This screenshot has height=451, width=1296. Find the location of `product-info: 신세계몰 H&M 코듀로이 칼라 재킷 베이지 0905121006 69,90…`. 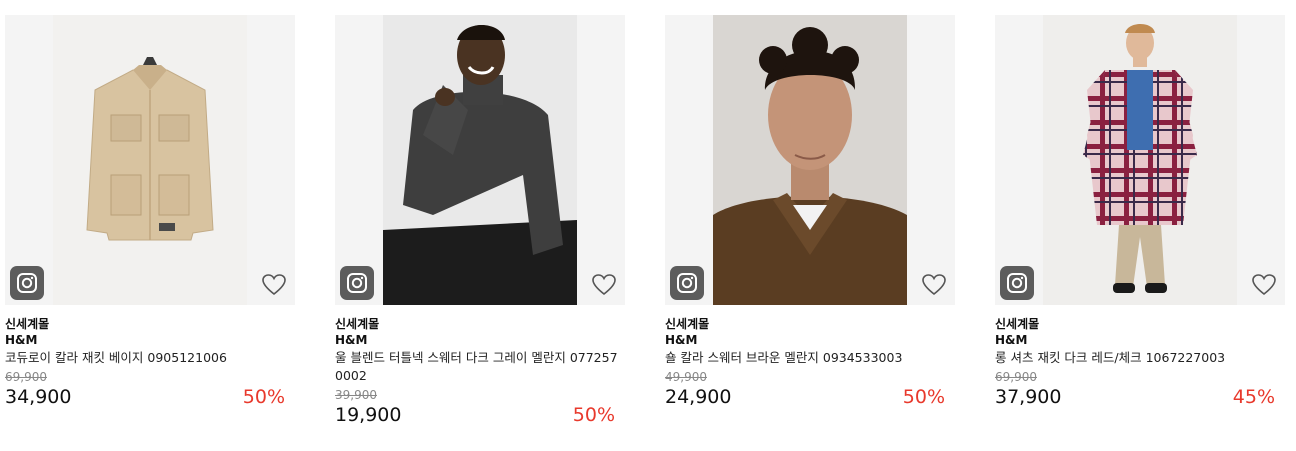

product-info: 신세계몰 H&M 코듀로이 칼라 재킷 베이지 0905121006 69,90… is located at coordinates (150, 357).